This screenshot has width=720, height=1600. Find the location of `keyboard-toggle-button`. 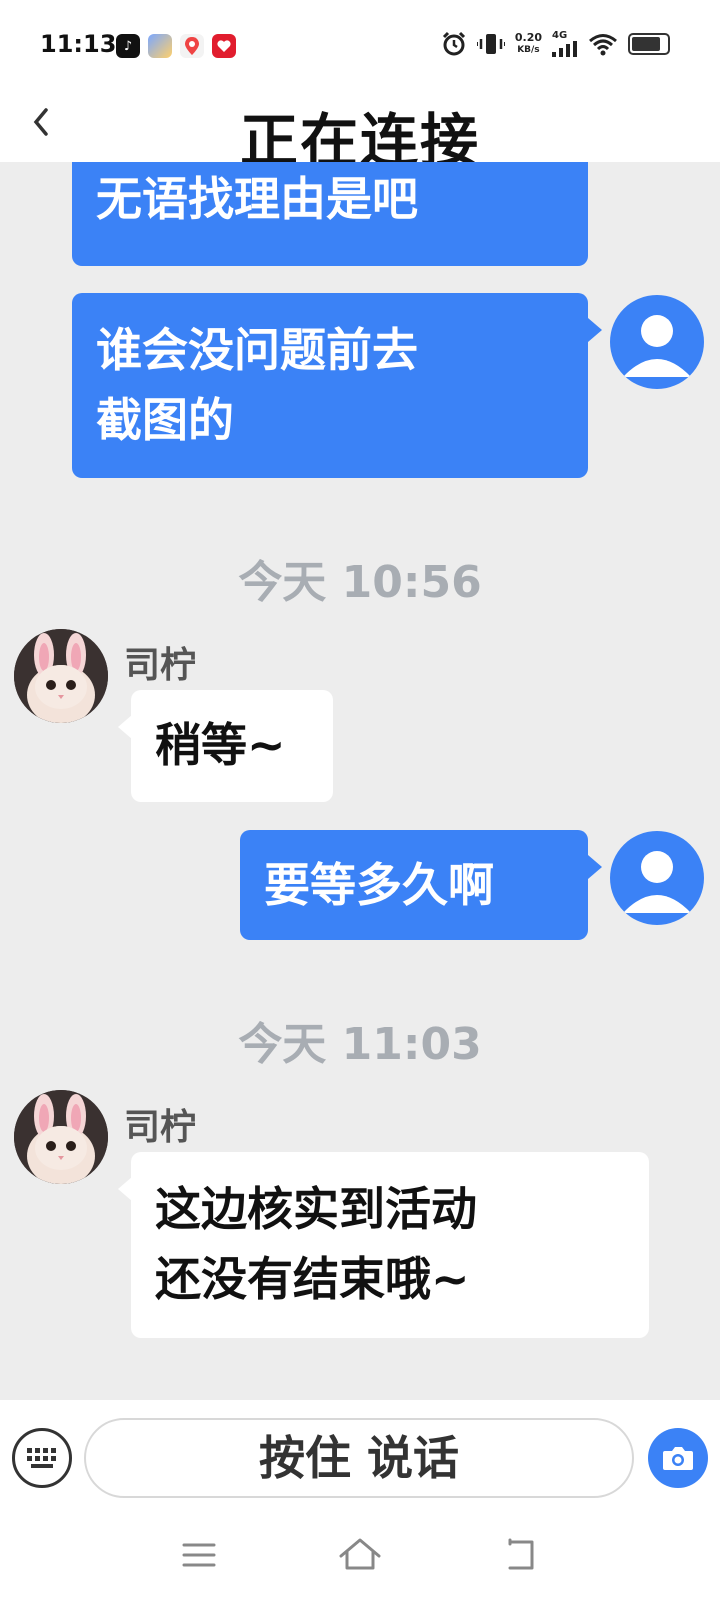

keyboard-toggle-button is located at coordinates (42, 1458).